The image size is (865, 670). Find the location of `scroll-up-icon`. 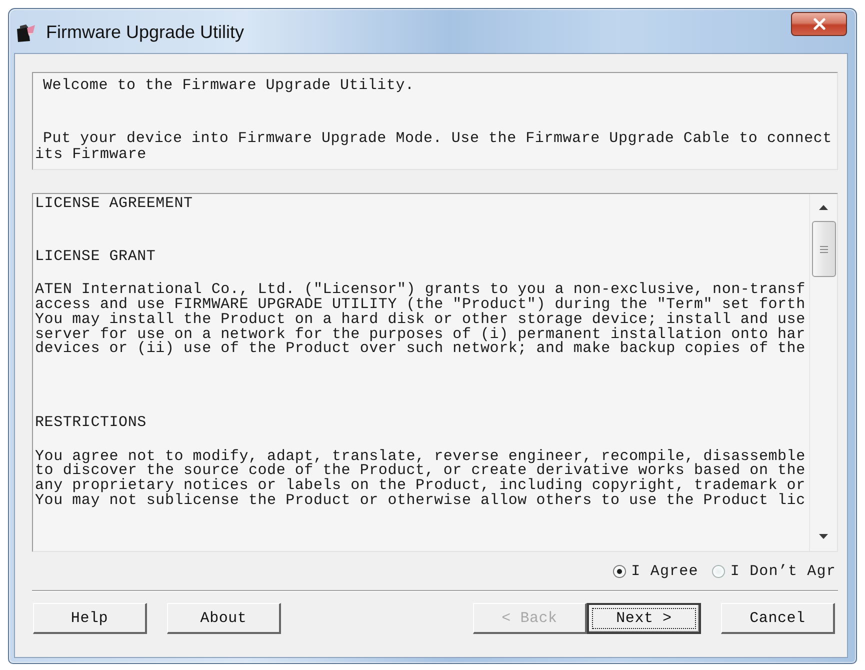

scroll-up-icon is located at coordinates (823, 207).